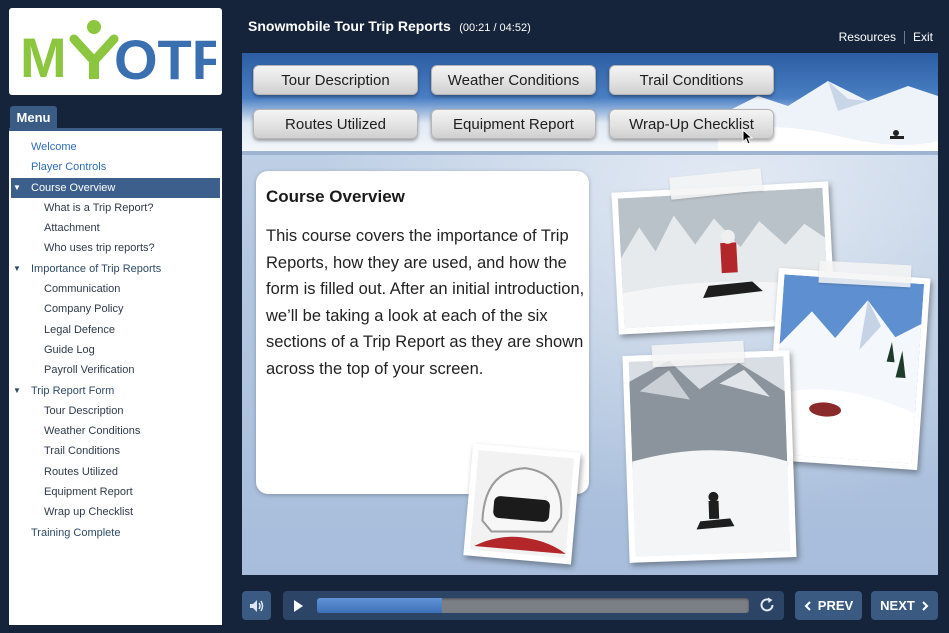  I want to click on menu-item-label: What is a Trip Report?, so click(99, 207).